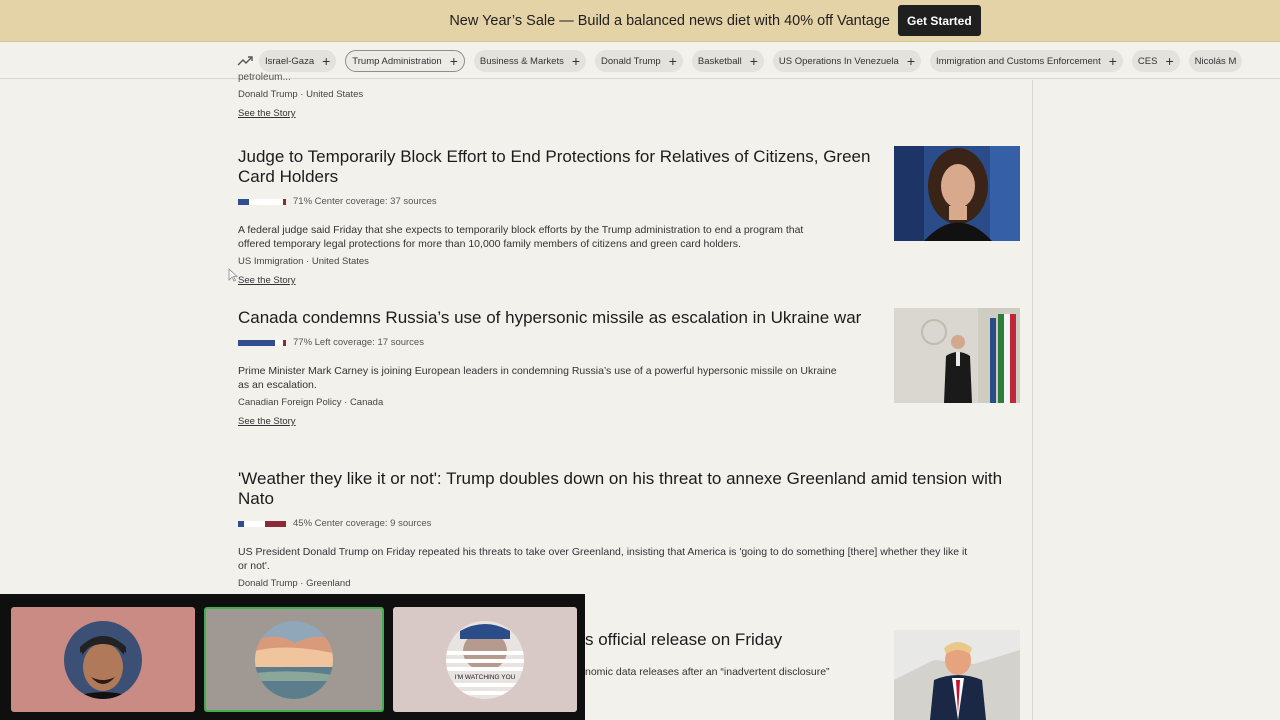 This screenshot has height=720, width=1280. Describe the element at coordinates (362, 523) in the screenshot. I see `coverage-text: 45% Center coverage: 9 sources` at that location.